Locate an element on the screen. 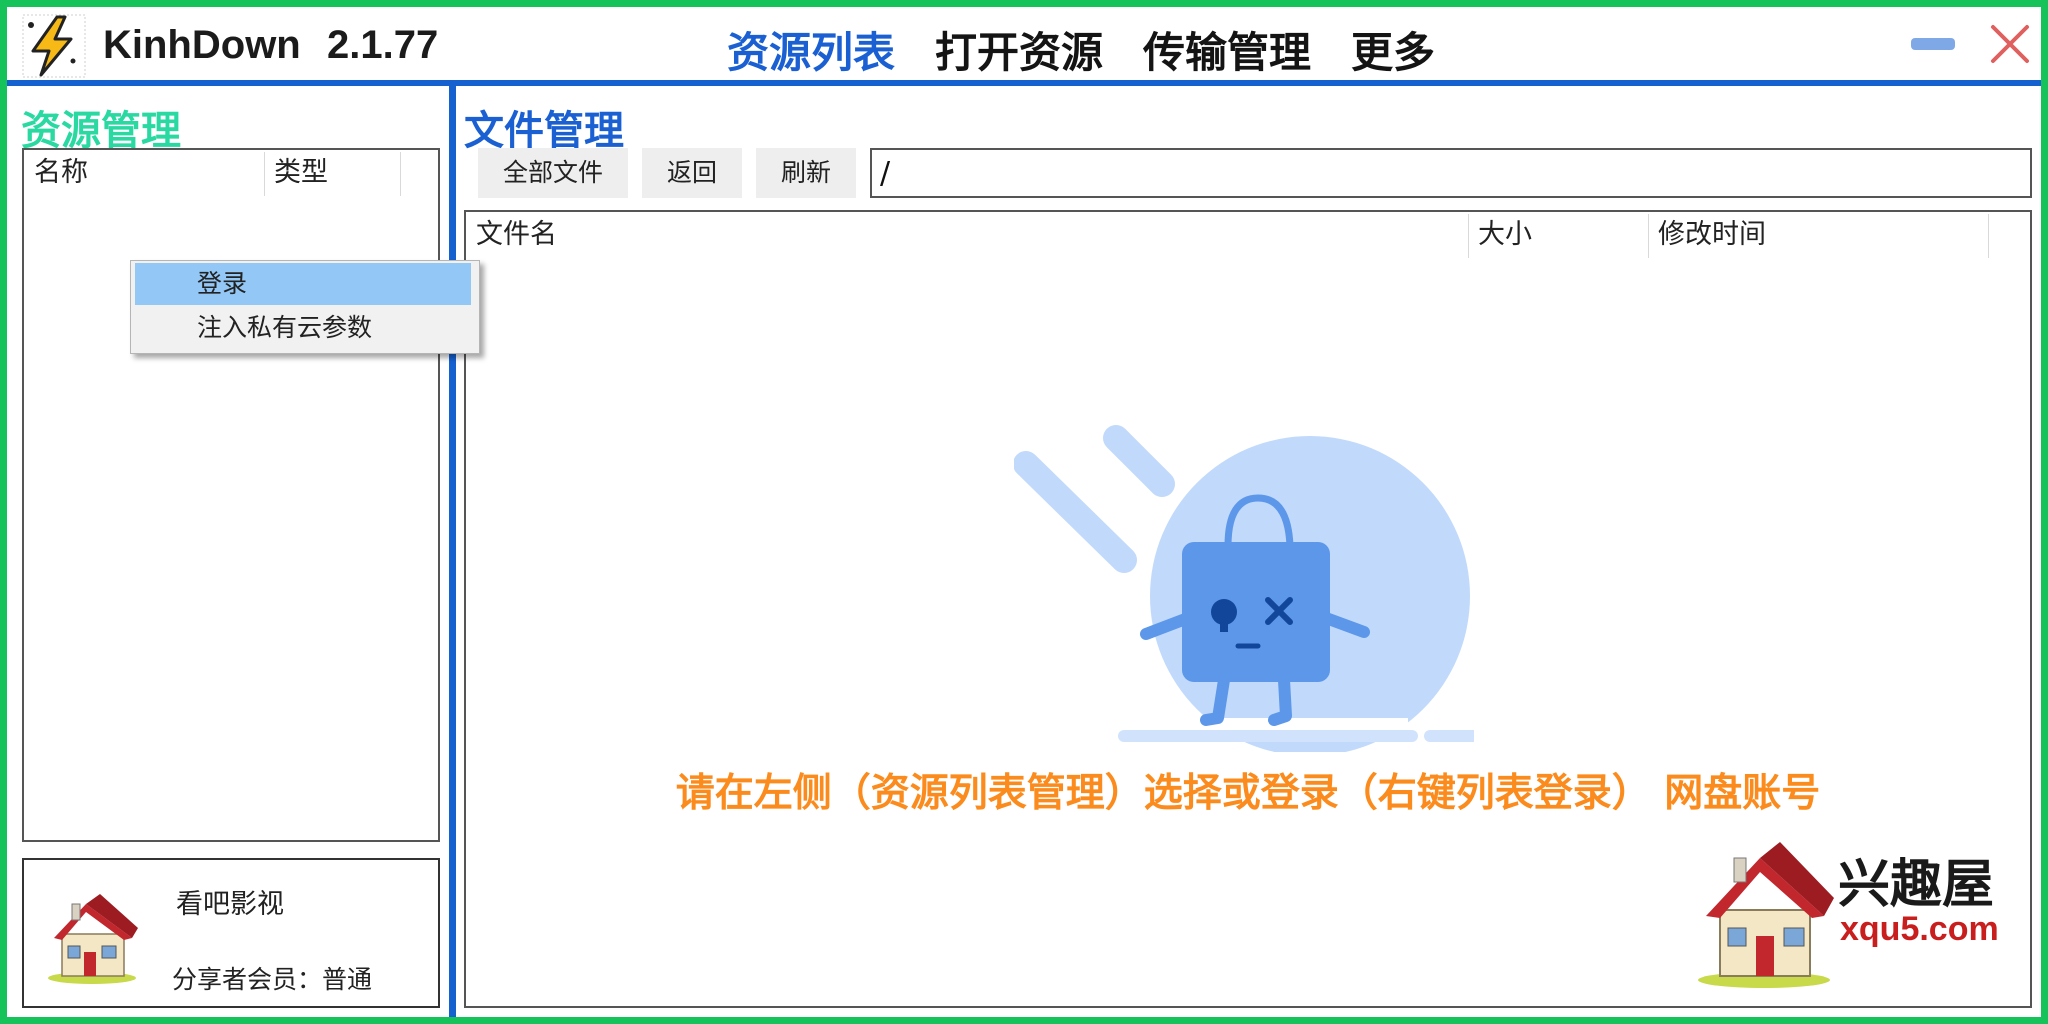 The width and height of the screenshot is (2048, 1024). minimize-button is located at coordinates (1933, 44).